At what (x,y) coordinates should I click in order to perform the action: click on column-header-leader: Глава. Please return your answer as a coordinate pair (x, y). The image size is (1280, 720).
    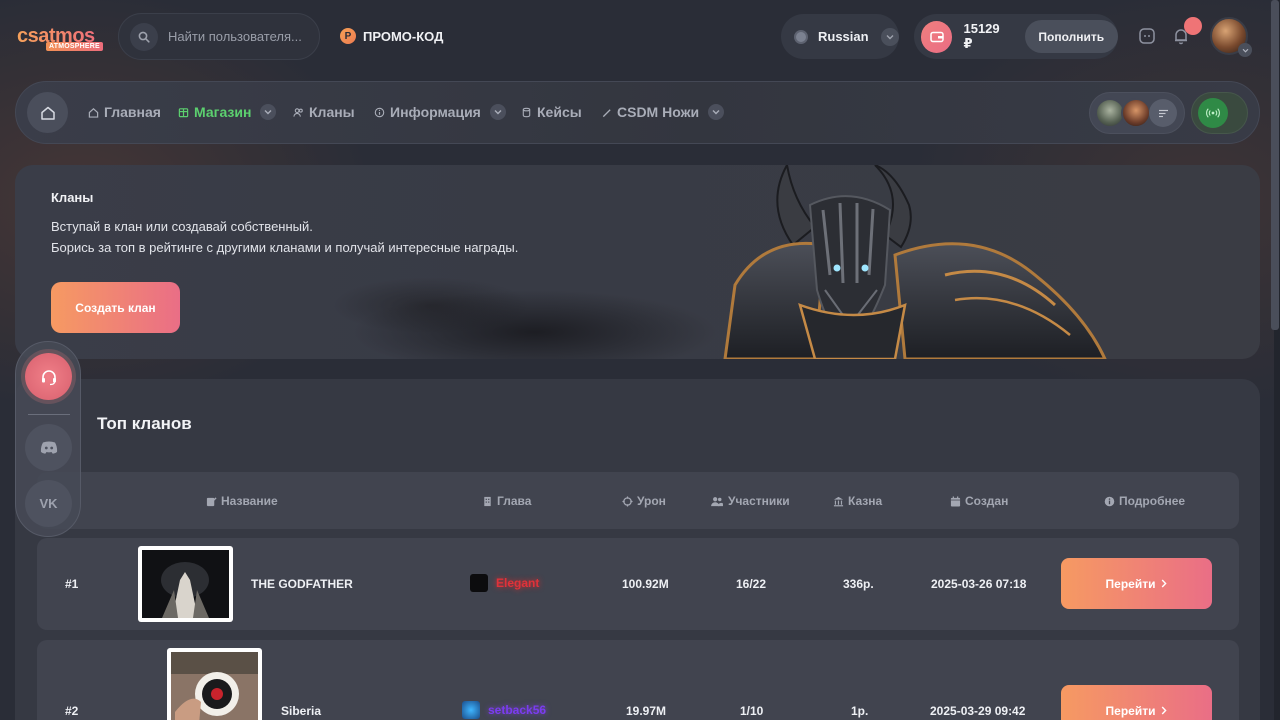
    Looking at the image, I should click on (506, 501).